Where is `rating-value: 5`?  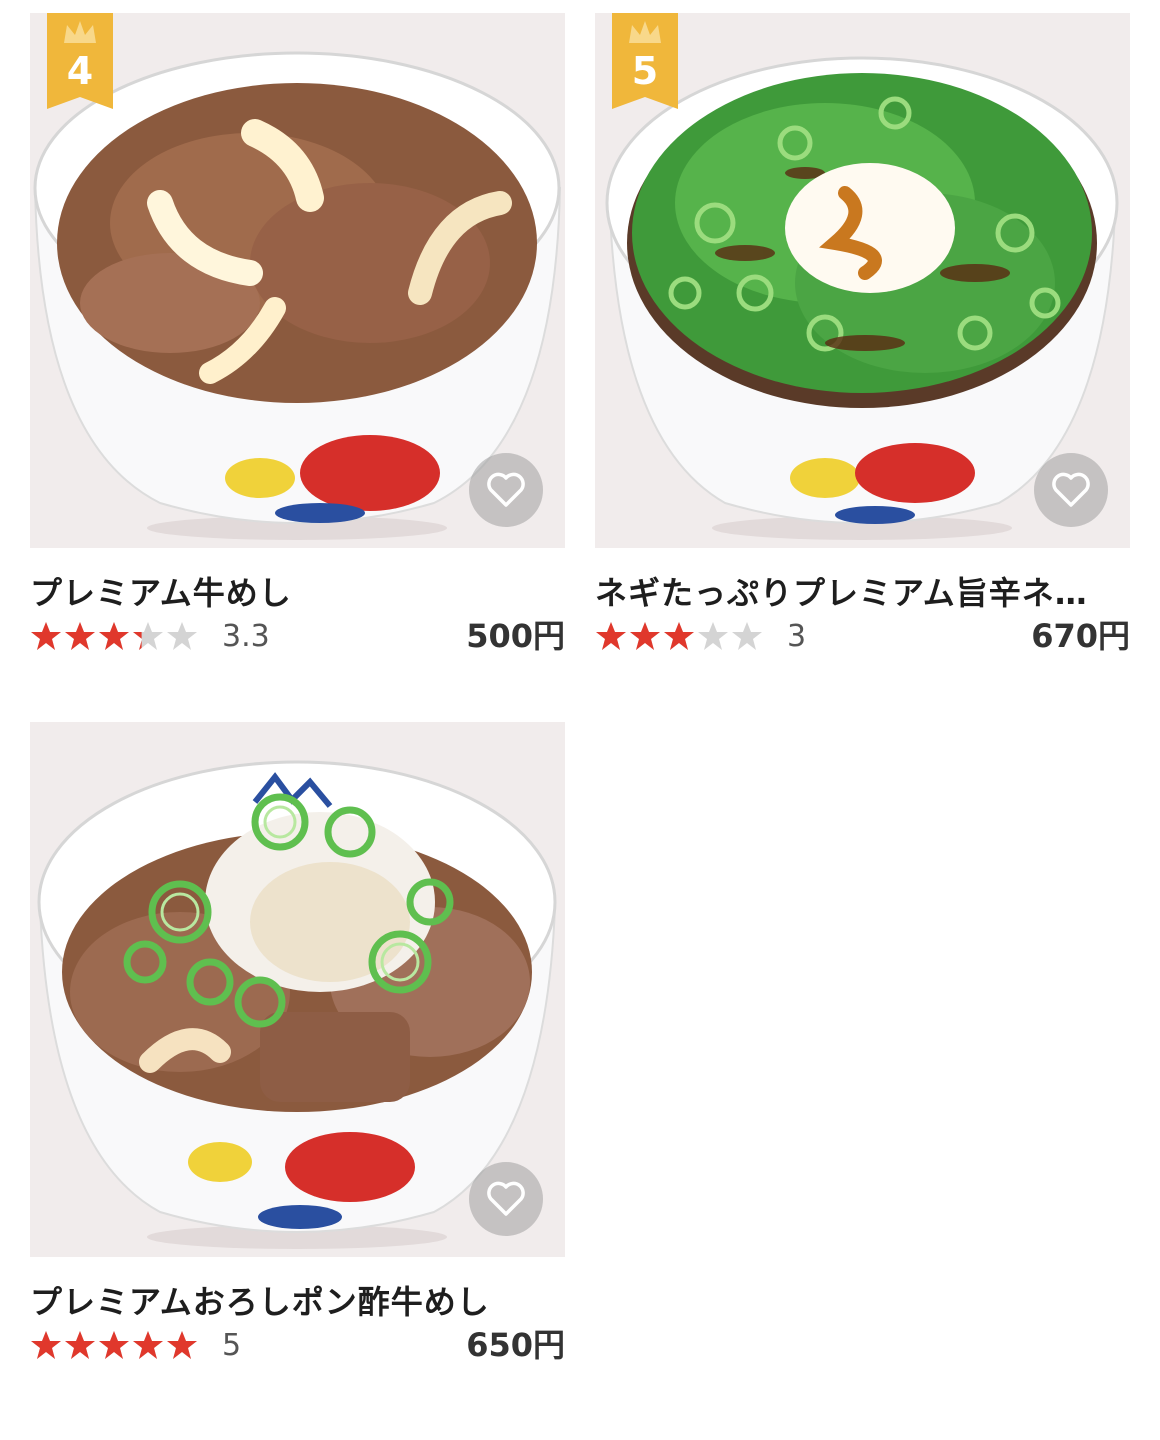 rating-value: 5 is located at coordinates (232, 1345).